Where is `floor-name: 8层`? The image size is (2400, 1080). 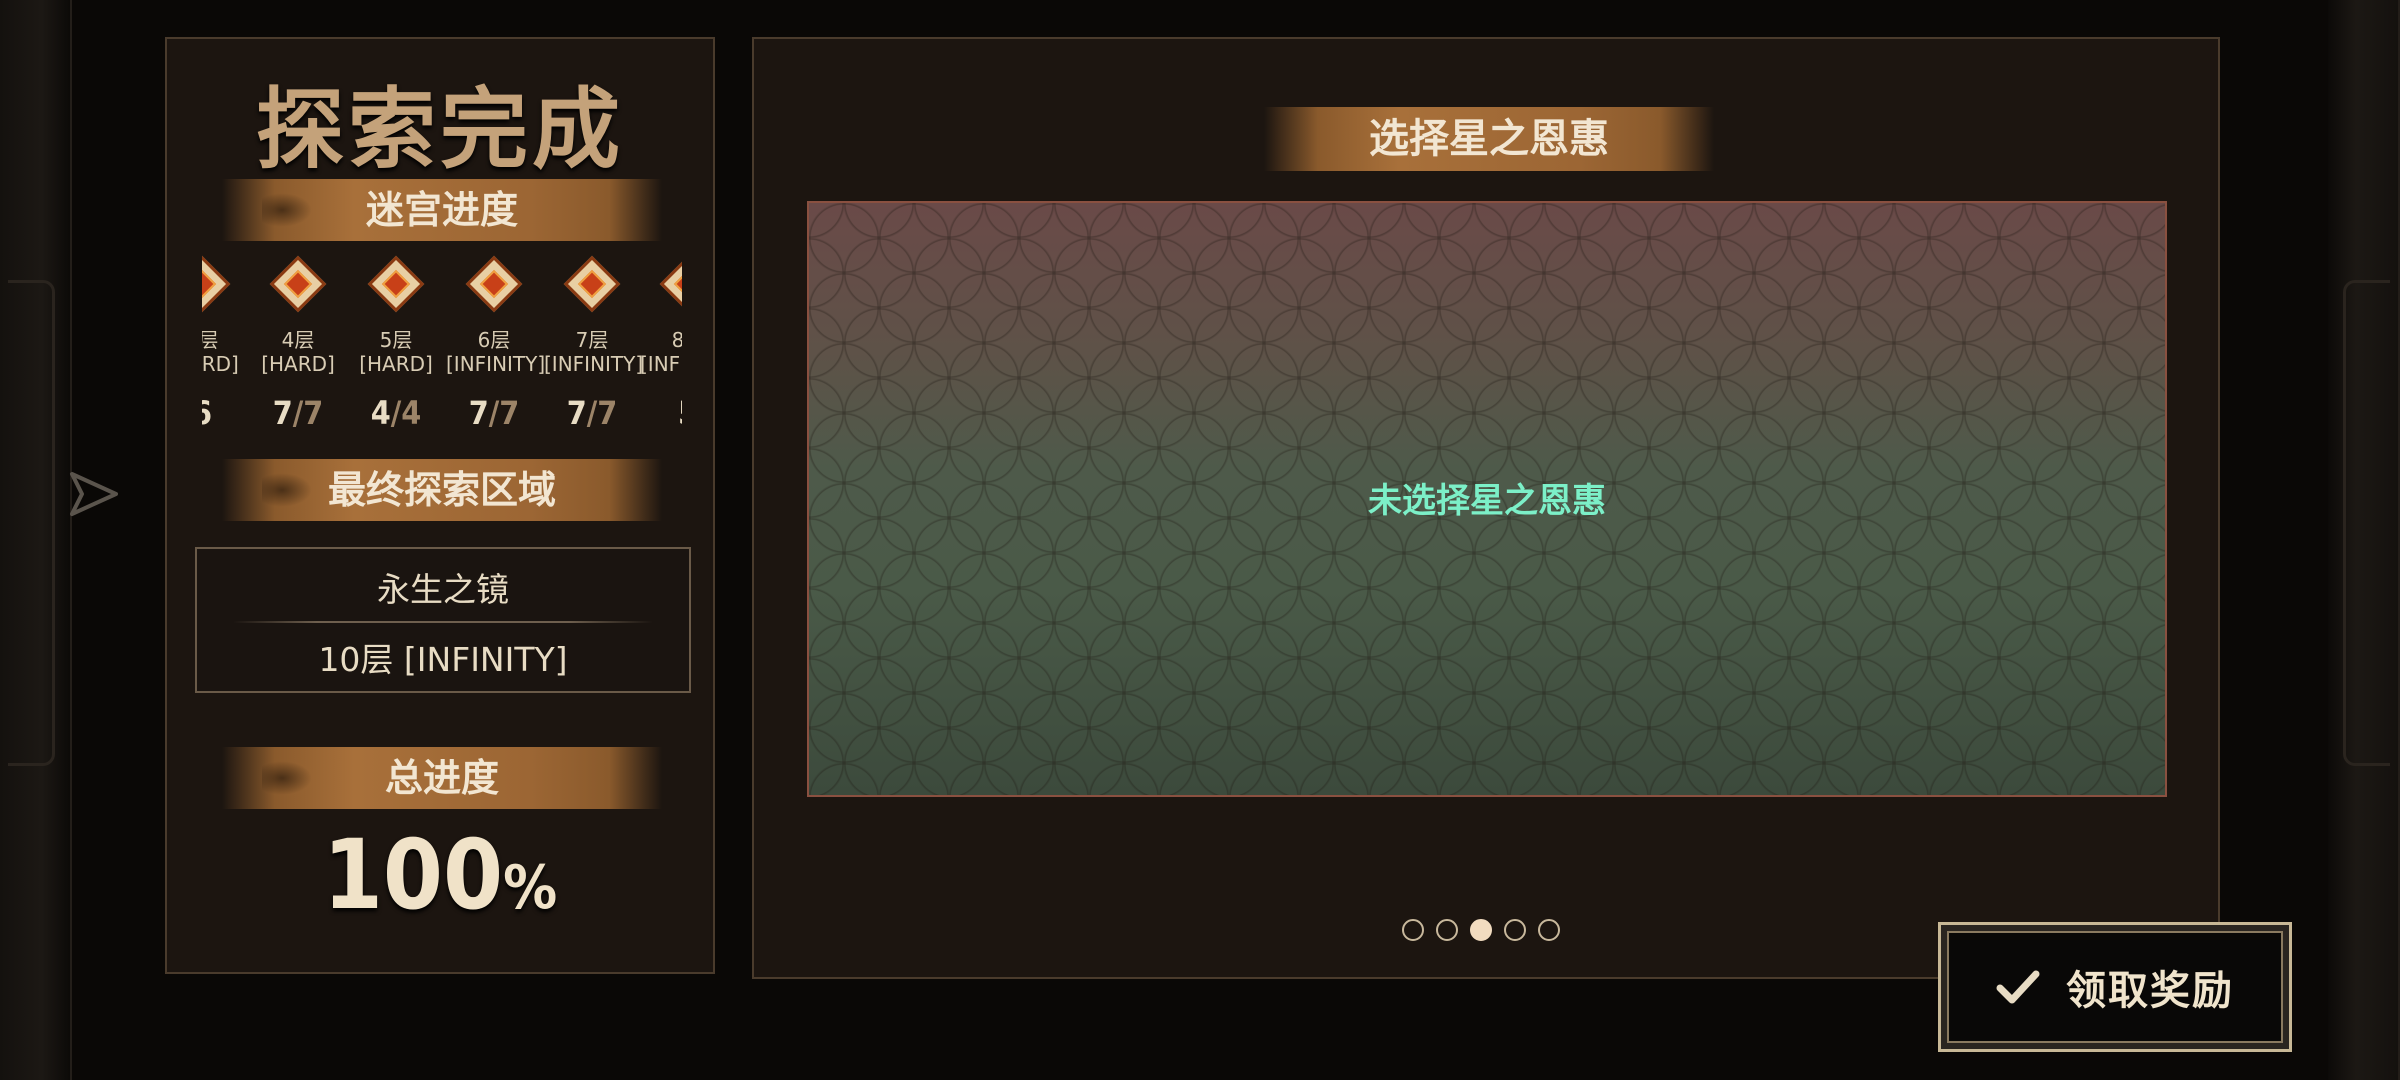
floor-name: 8层 is located at coordinates (676, 340).